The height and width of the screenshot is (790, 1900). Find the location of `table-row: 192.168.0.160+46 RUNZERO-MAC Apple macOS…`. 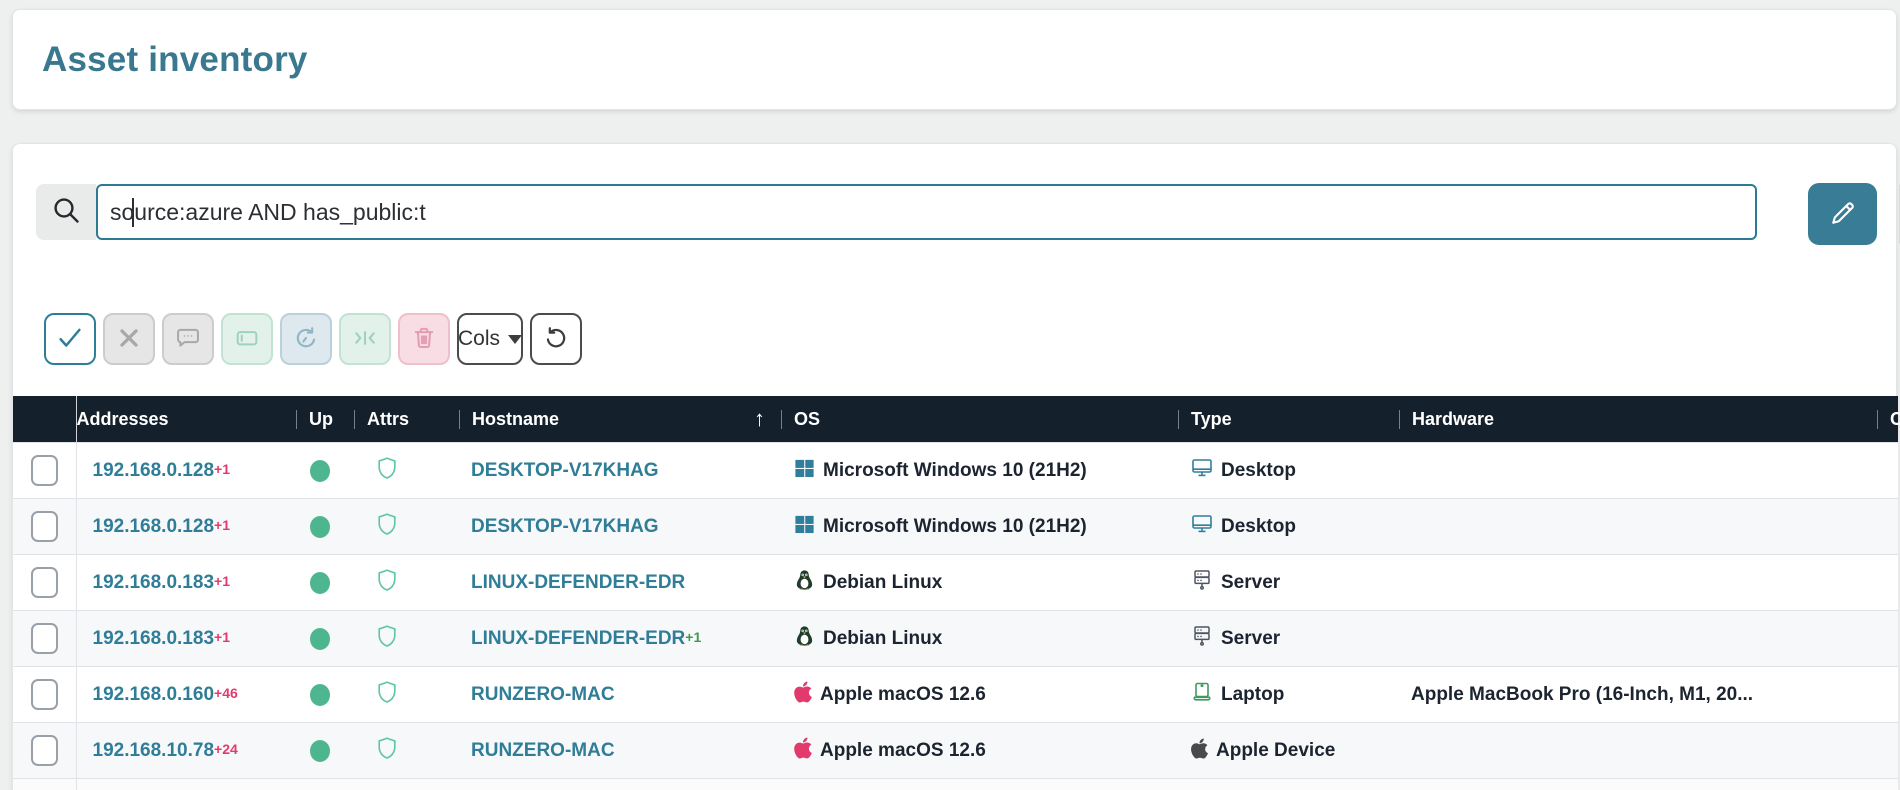

table-row: 192.168.0.160+46 RUNZERO-MAC Apple macOS… is located at coordinates (955, 694).